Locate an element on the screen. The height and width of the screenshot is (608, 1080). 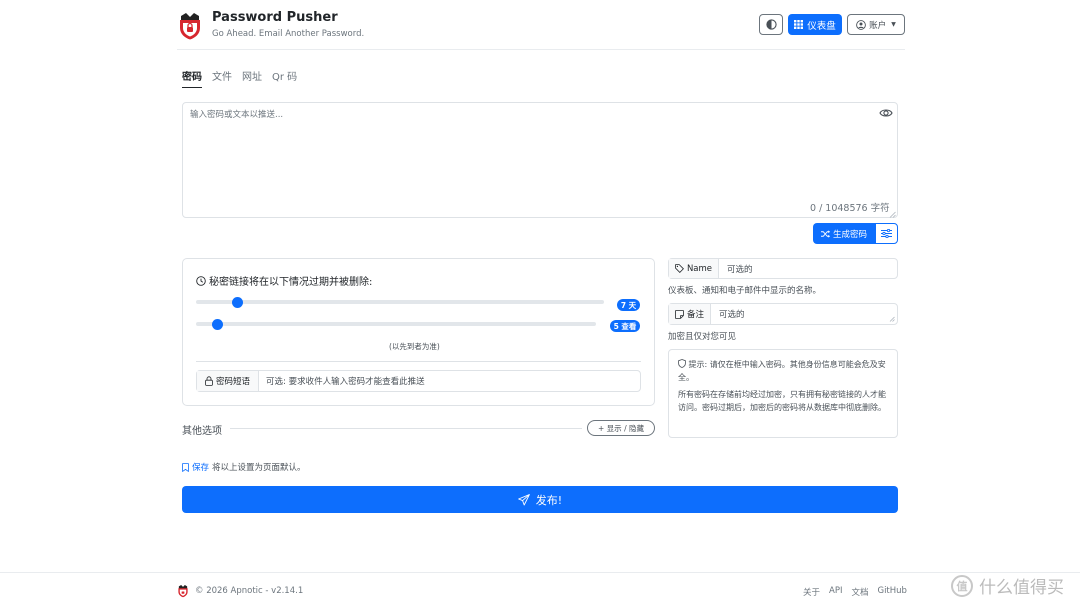
tip-first-paragraph: 提示: 请仅在框中输入密码。其他身份信息可能会危及安全。 is located at coordinates (783, 371).